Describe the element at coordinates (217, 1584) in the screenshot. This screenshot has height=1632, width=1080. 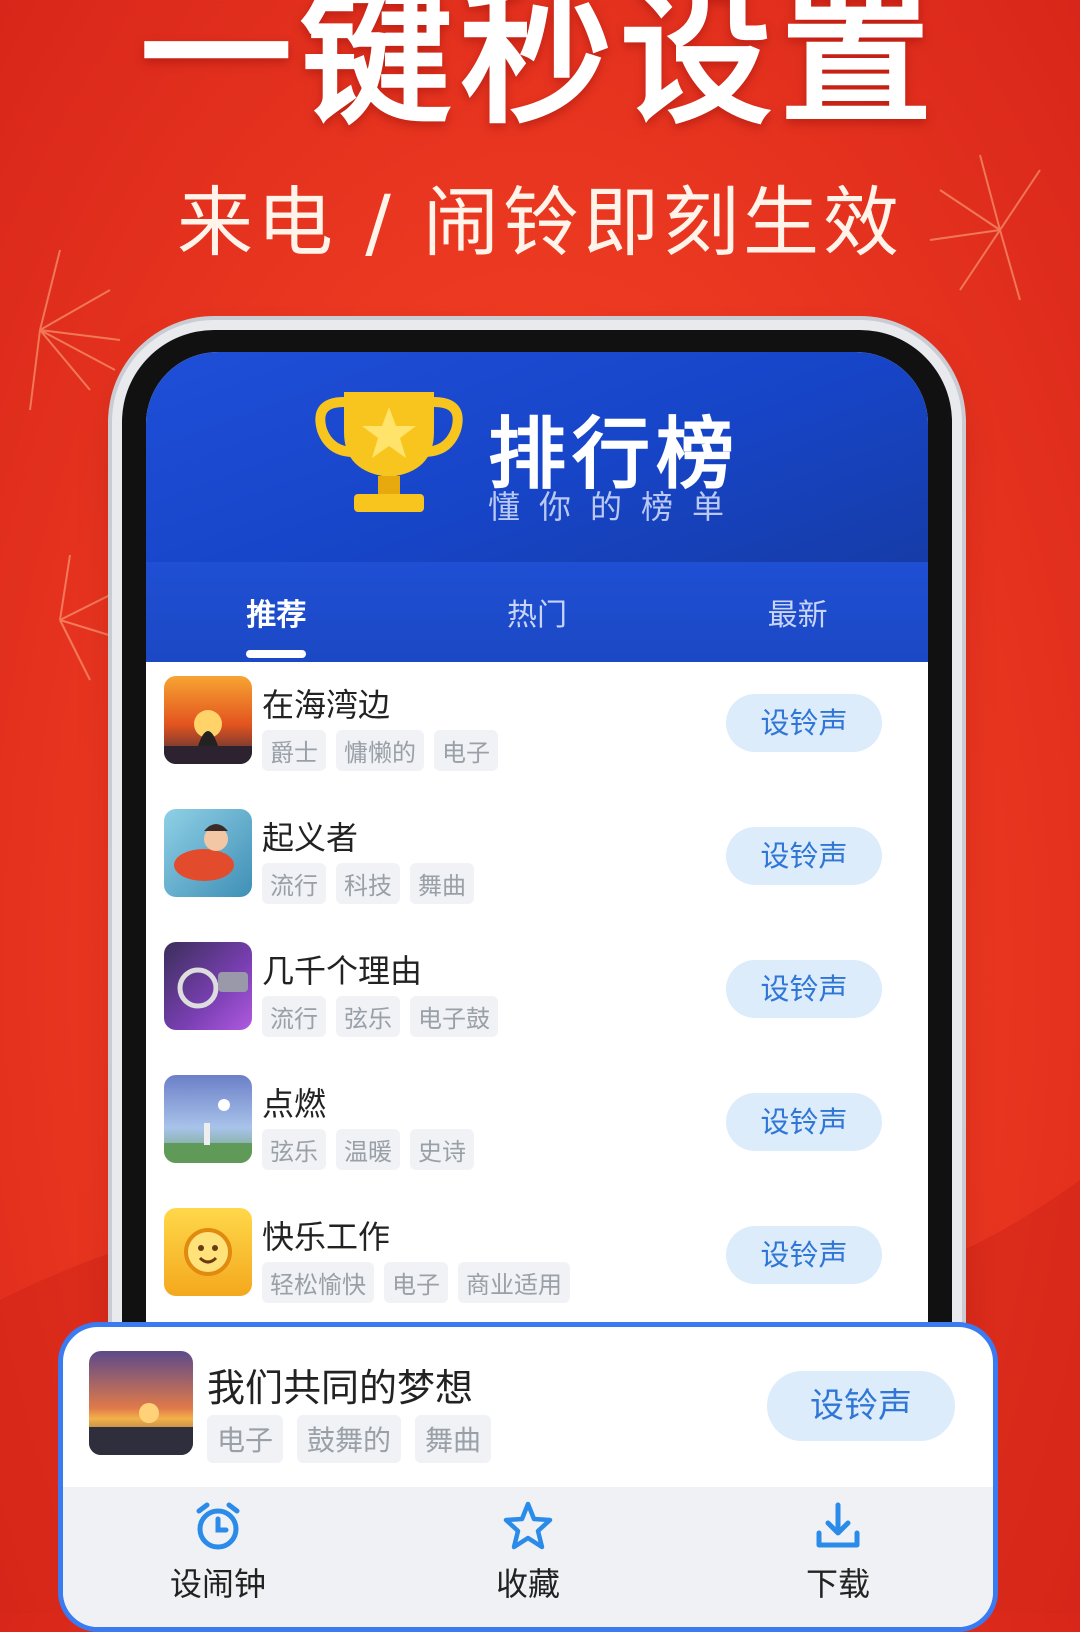
I see `nav-label: 设闹钟` at that location.